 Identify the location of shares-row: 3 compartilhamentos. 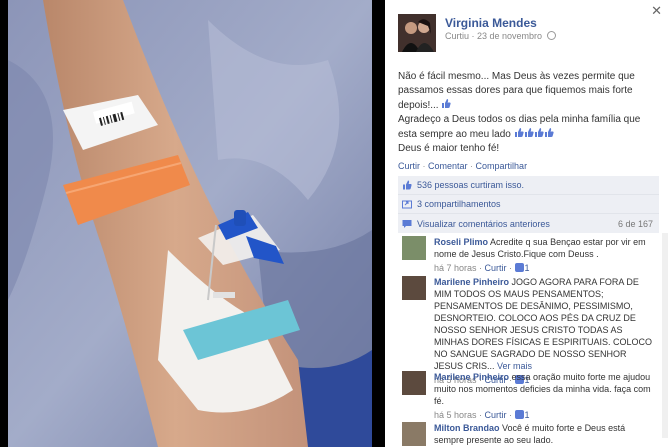
(528, 204).